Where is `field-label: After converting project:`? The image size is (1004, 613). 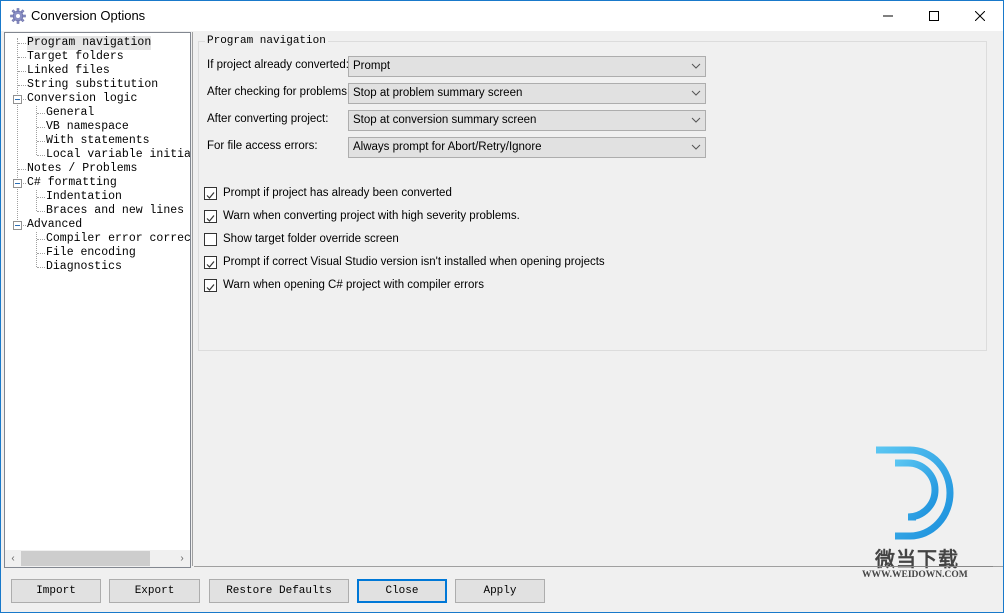 field-label: After converting project: is located at coordinates (268, 119).